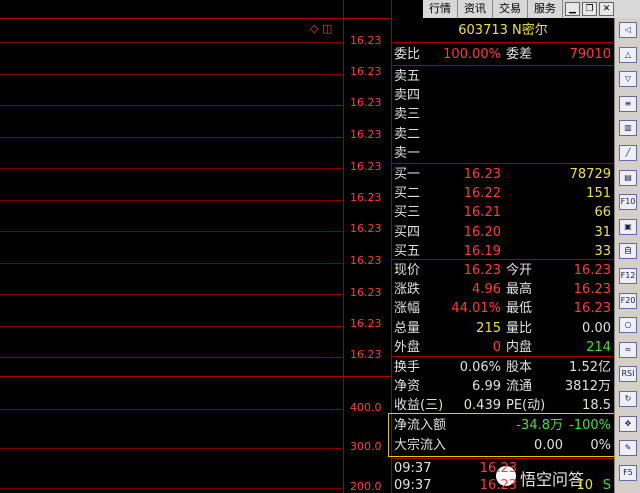 The height and width of the screenshot is (493, 640). Describe the element at coordinates (602, 213) in the screenshot. I see `buy-volume: 66` at that location.